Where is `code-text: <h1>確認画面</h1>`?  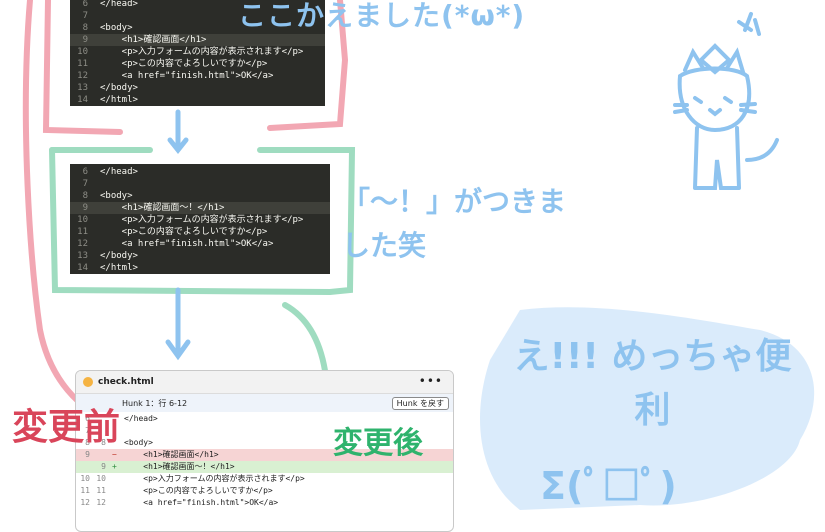
code-text: <h1>確認画面</h1> is located at coordinates (153, 40).